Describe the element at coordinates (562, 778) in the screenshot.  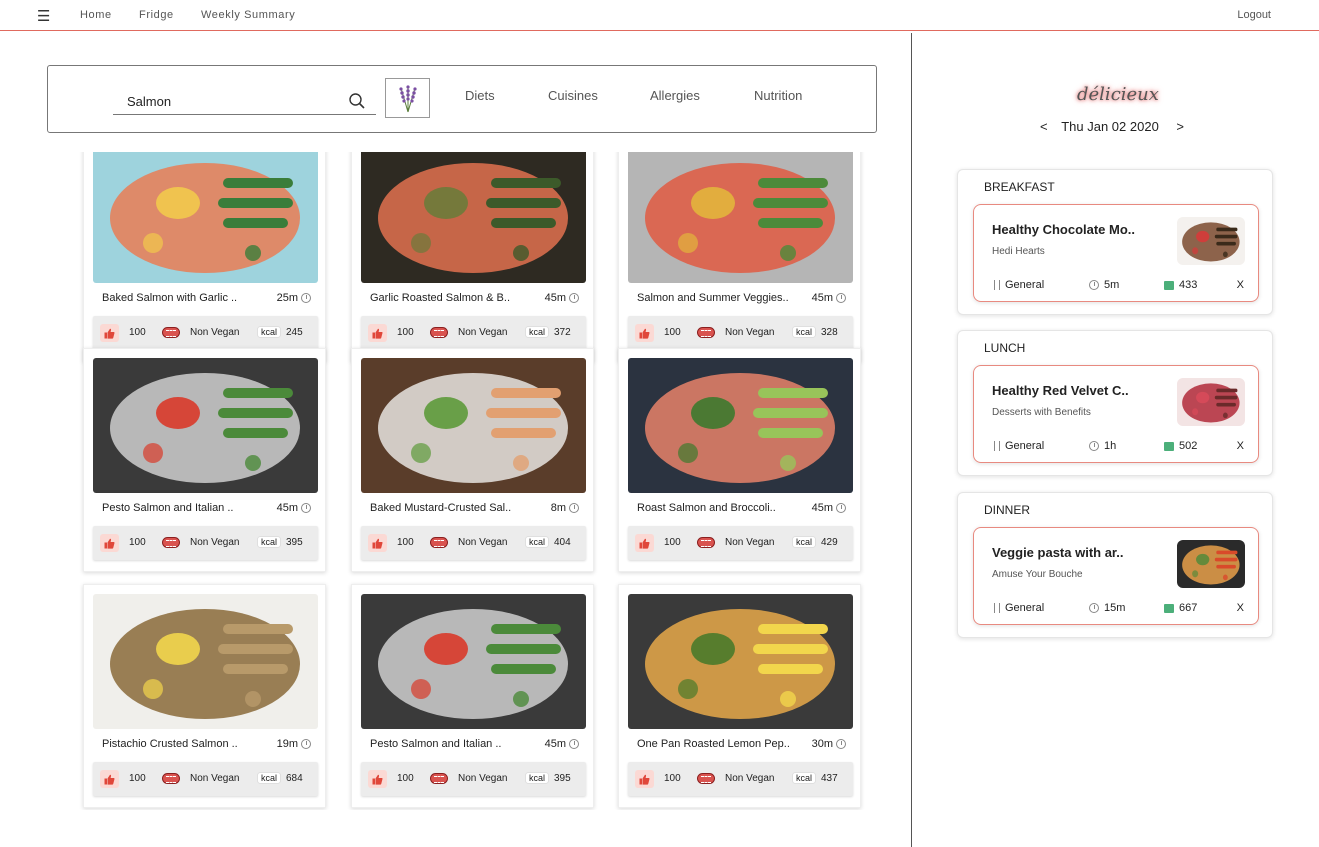
I see `kcal-value: 395` at that location.